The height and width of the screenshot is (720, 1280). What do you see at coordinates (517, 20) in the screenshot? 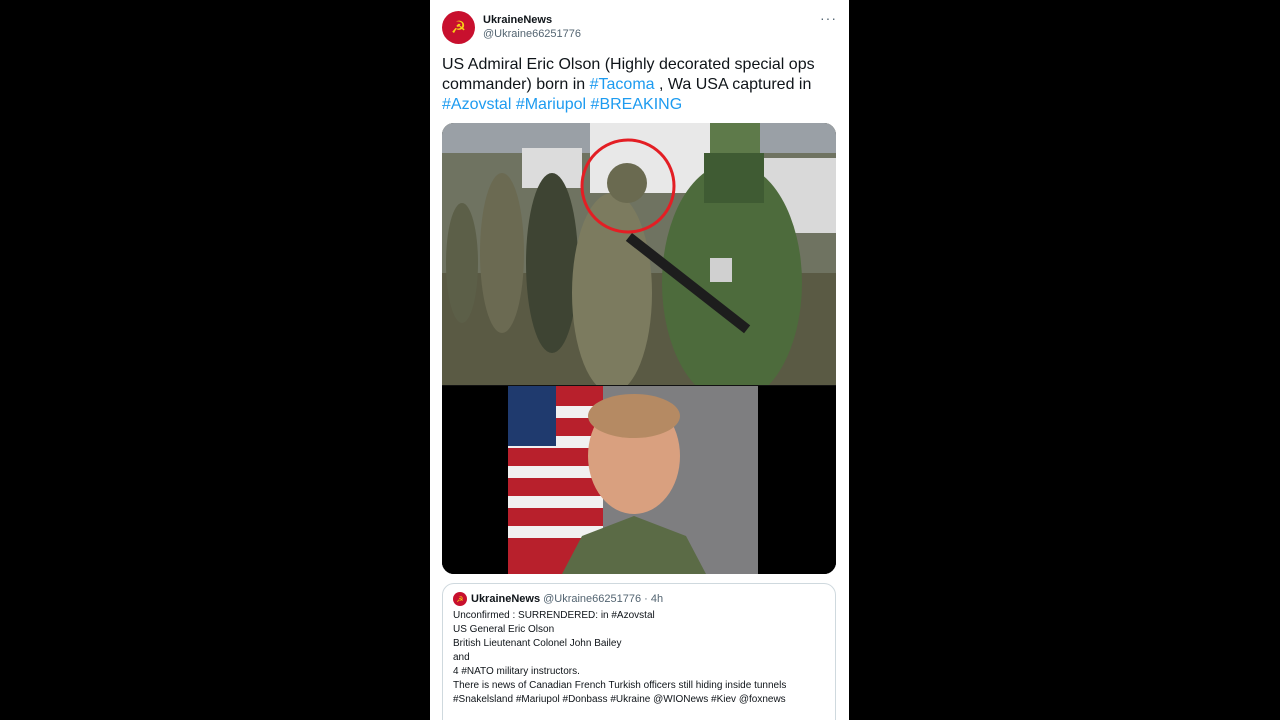
I see `author-name: UkraineNews` at bounding box center [517, 20].